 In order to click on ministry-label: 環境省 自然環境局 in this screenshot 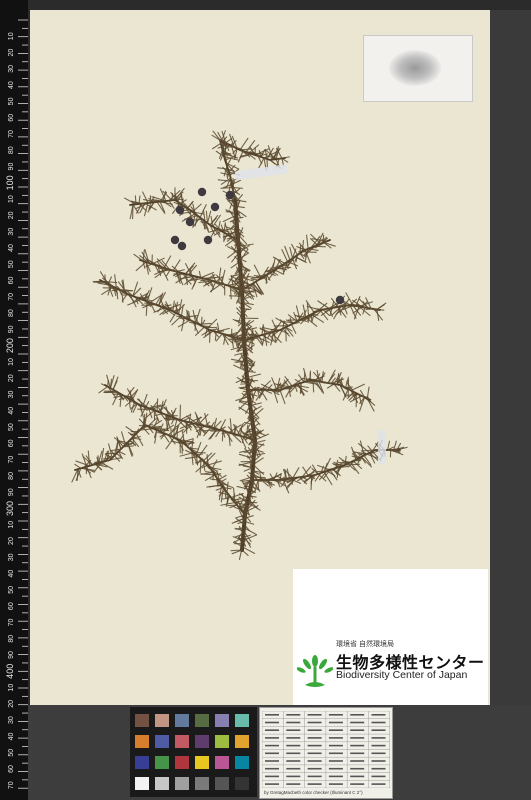, I will do `click(365, 644)`.